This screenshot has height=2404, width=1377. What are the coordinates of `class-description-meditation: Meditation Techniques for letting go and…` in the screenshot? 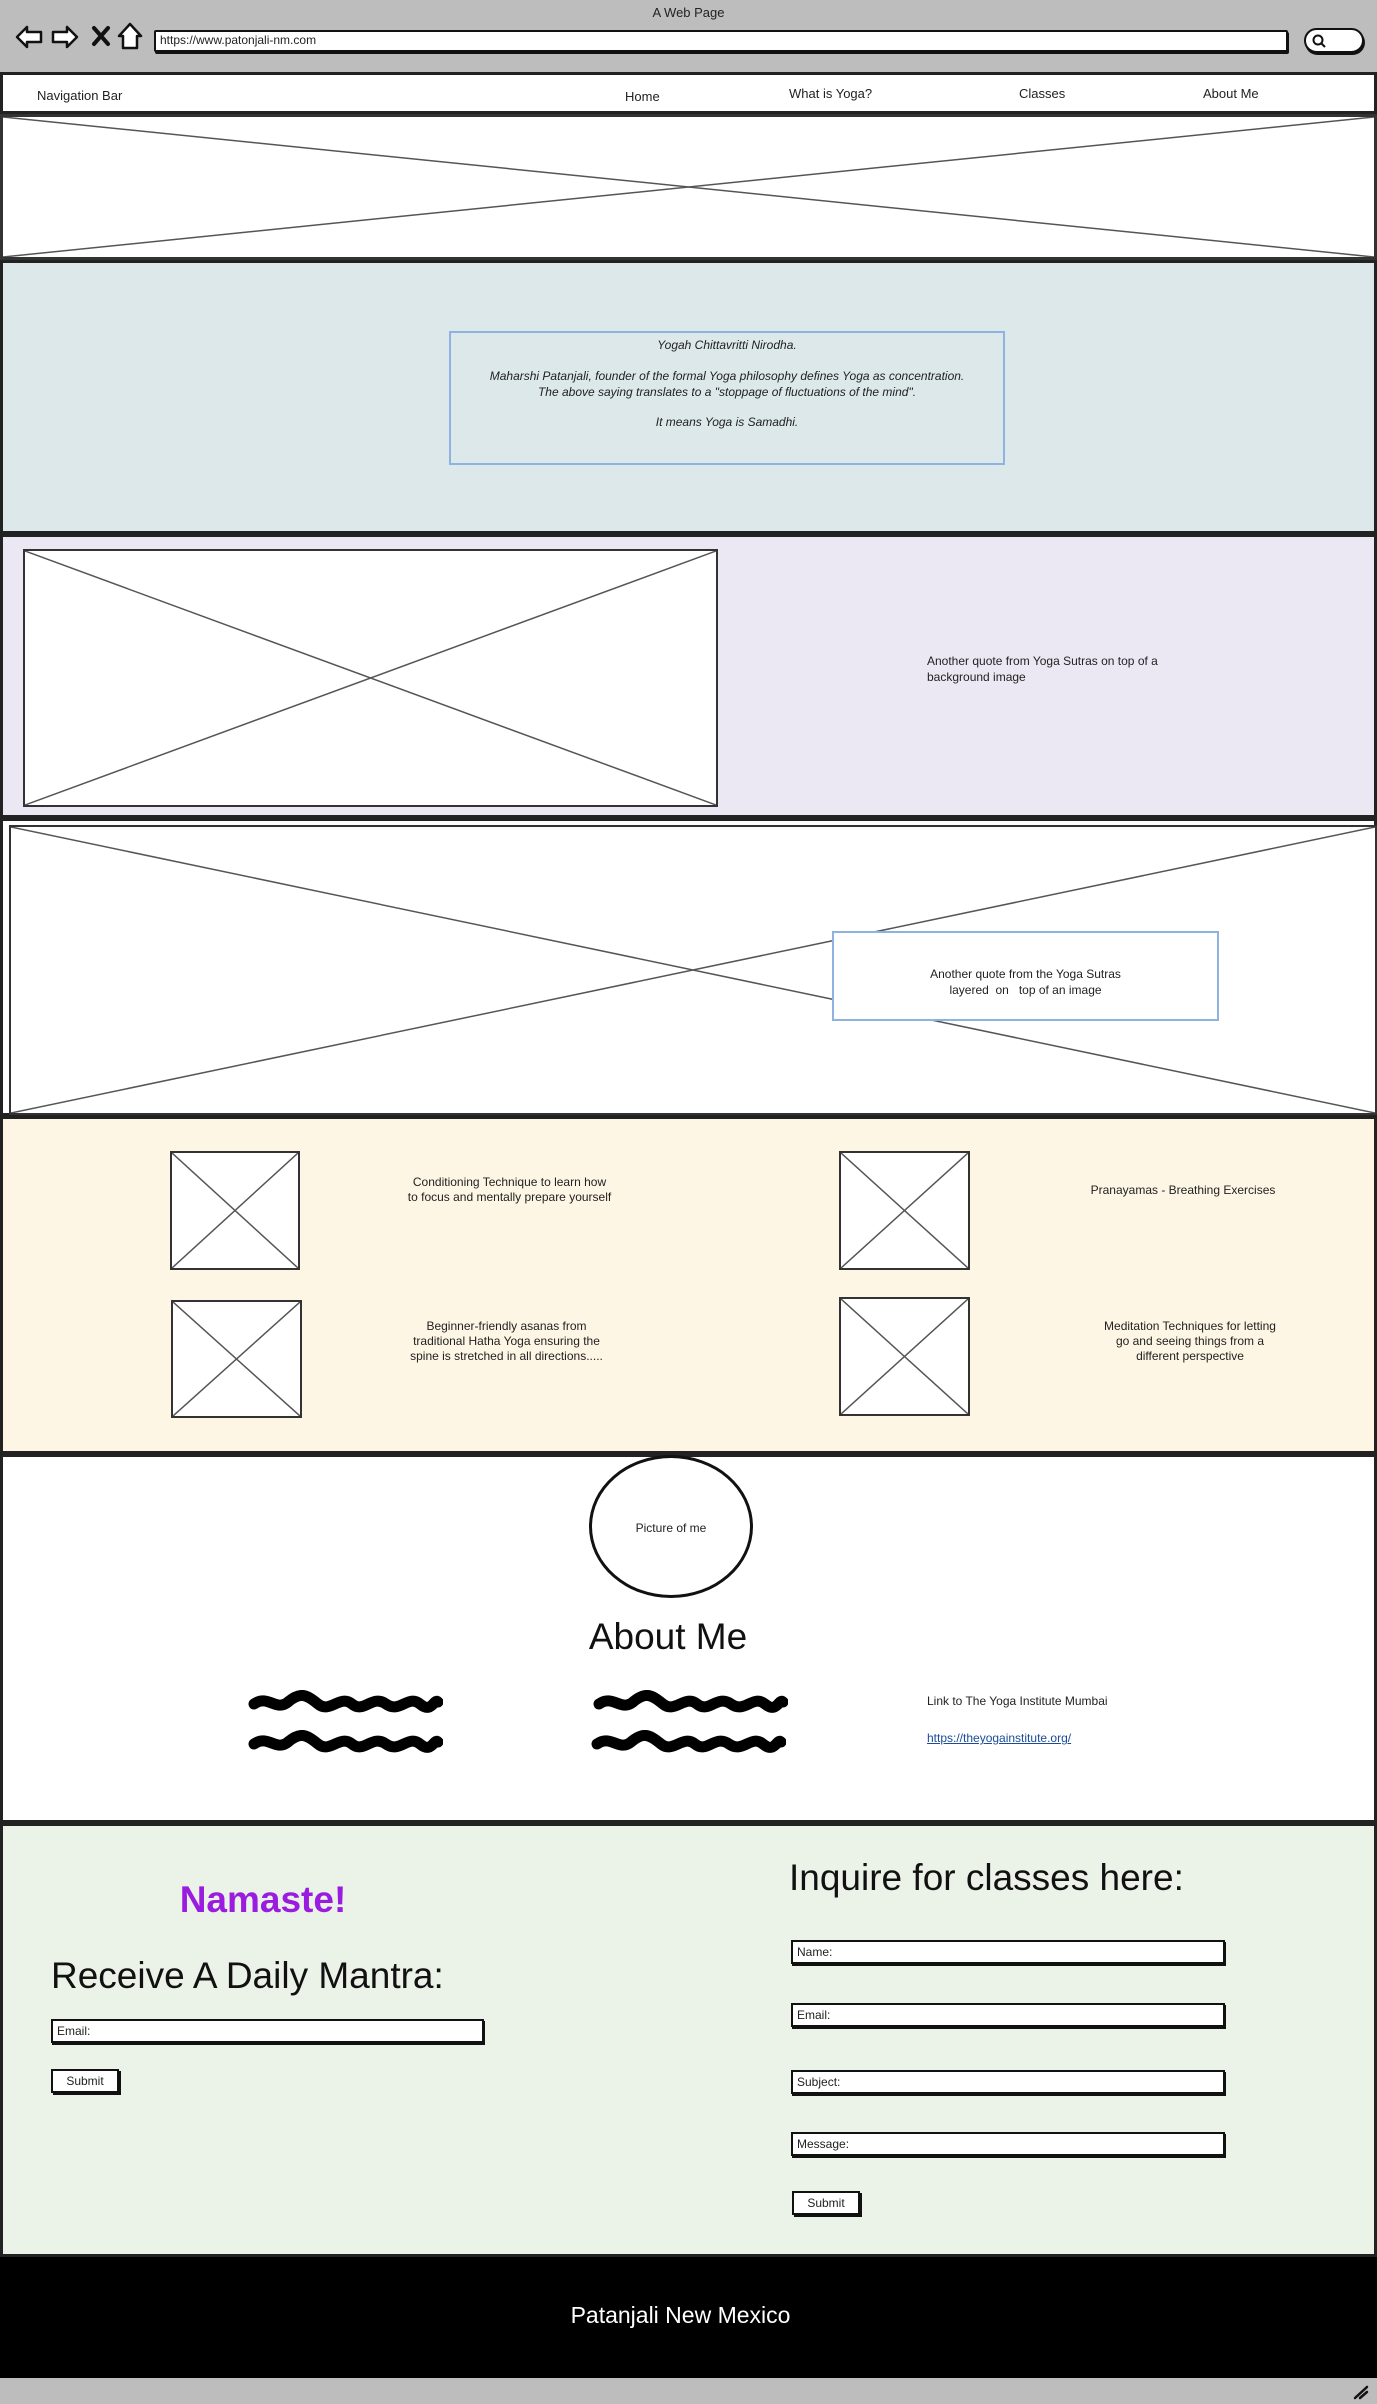 It's located at (1190, 1341).